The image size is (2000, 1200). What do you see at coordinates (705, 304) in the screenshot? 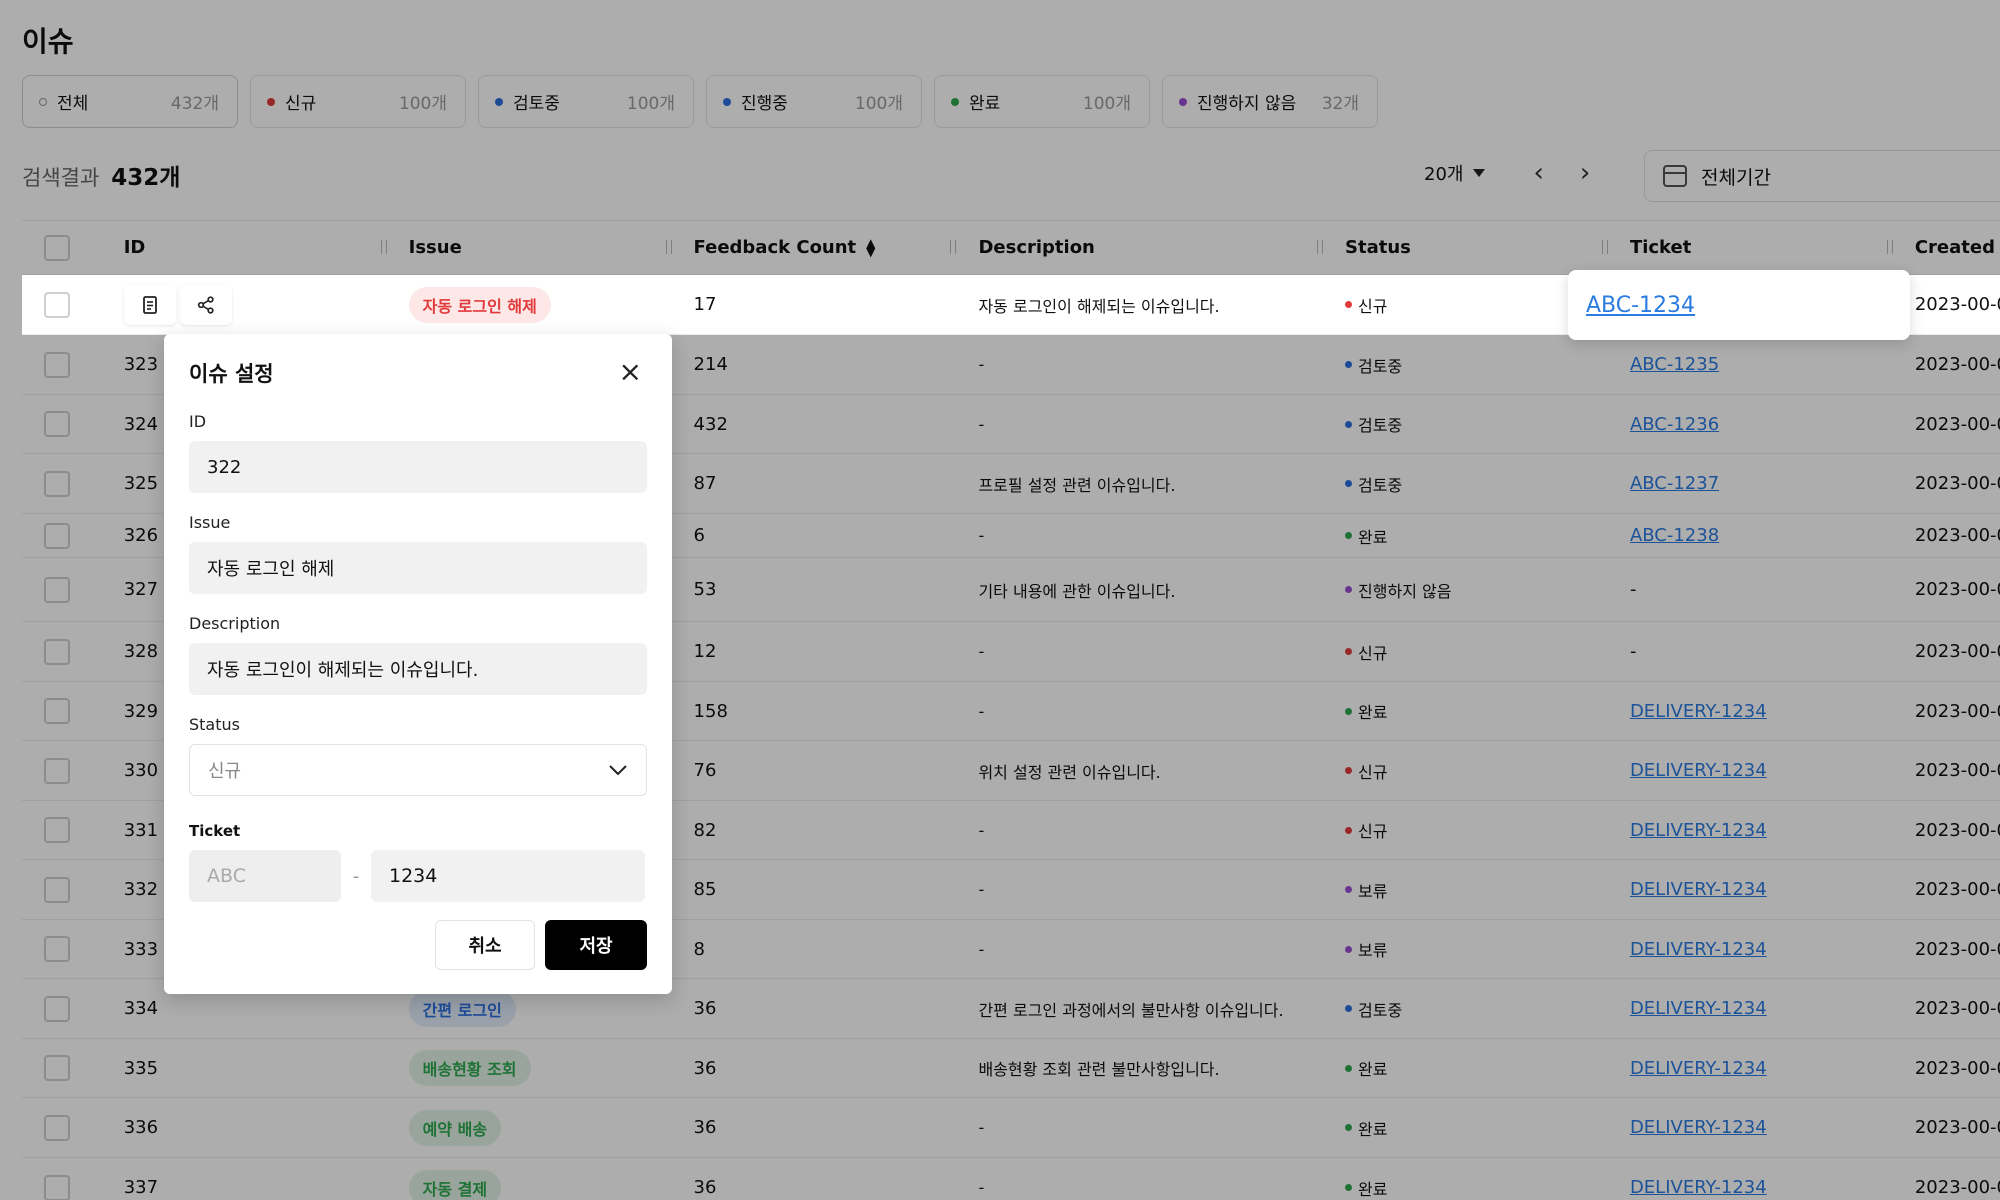
I see `feedback-count-cell: 17` at bounding box center [705, 304].